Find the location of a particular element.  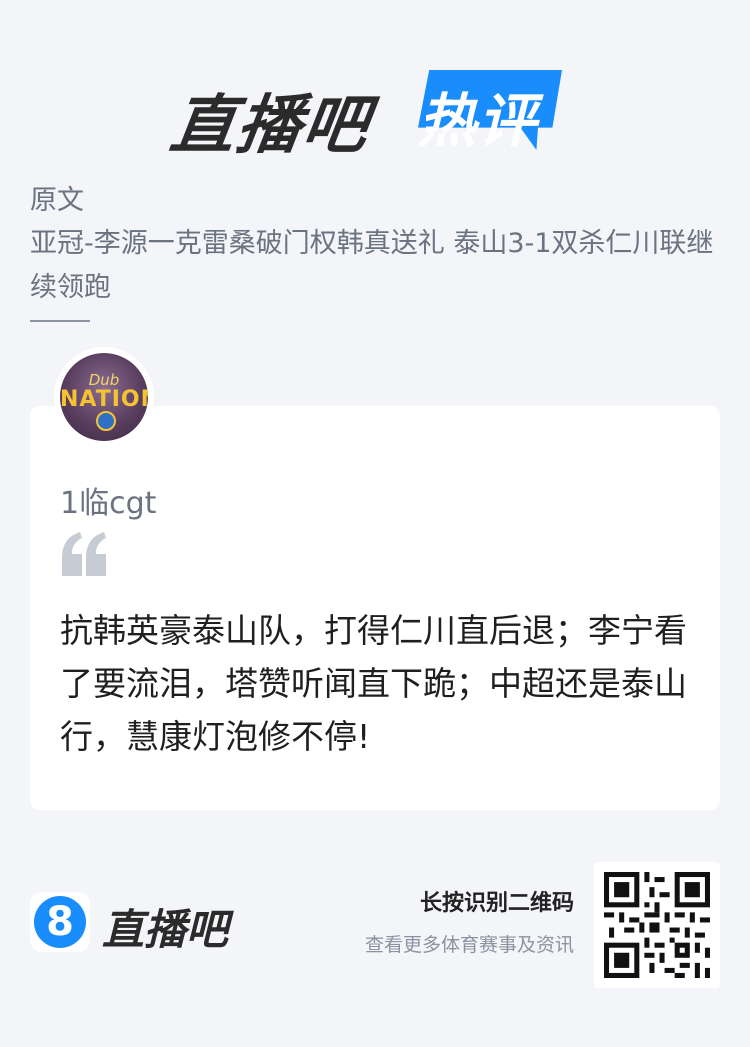

header-logo: 直播吧 热评 is located at coordinates (376, 117).